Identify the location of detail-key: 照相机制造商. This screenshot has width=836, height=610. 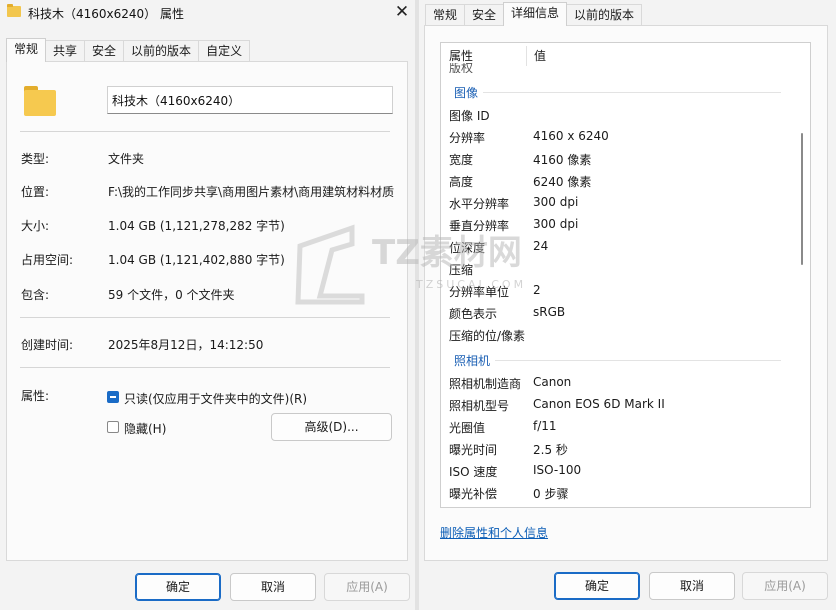
(485, 384).